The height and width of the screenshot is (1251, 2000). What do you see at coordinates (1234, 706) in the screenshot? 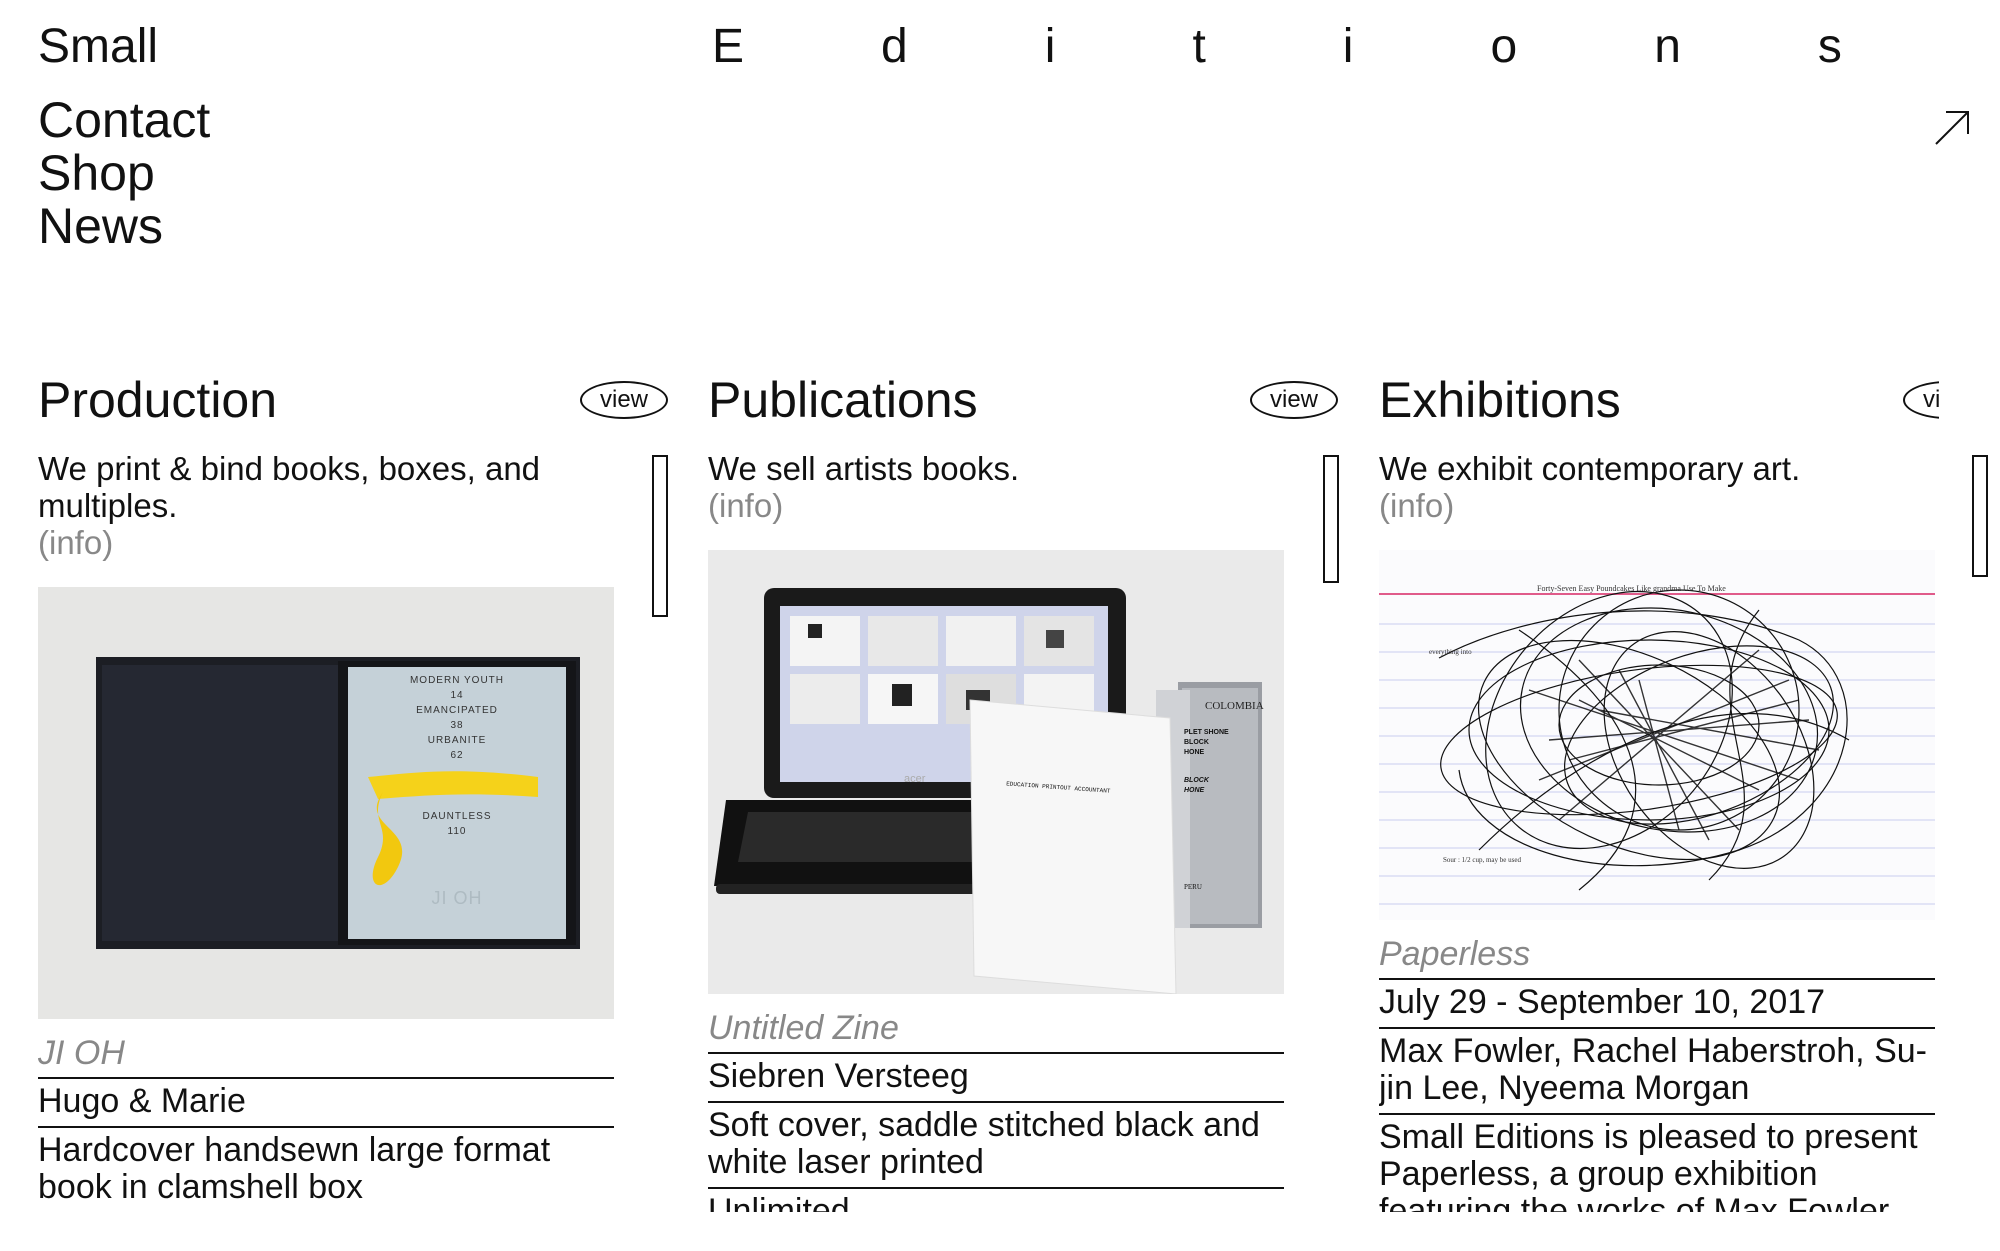
I see `colombia-title: COLOMBIA` at bounding box center [1234, 706].